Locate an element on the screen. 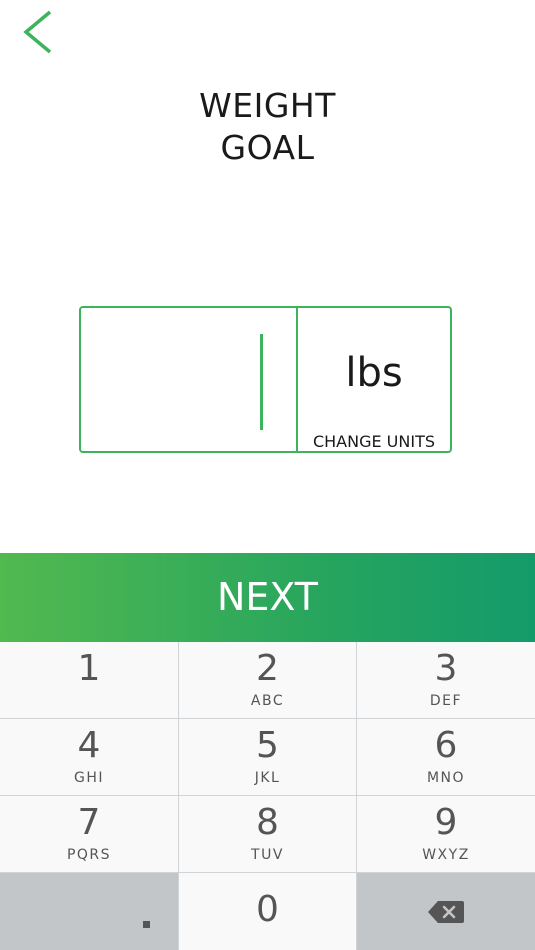  weight-entry-box: lbs CHANGE UNITS is located at coordinates (265, 379).